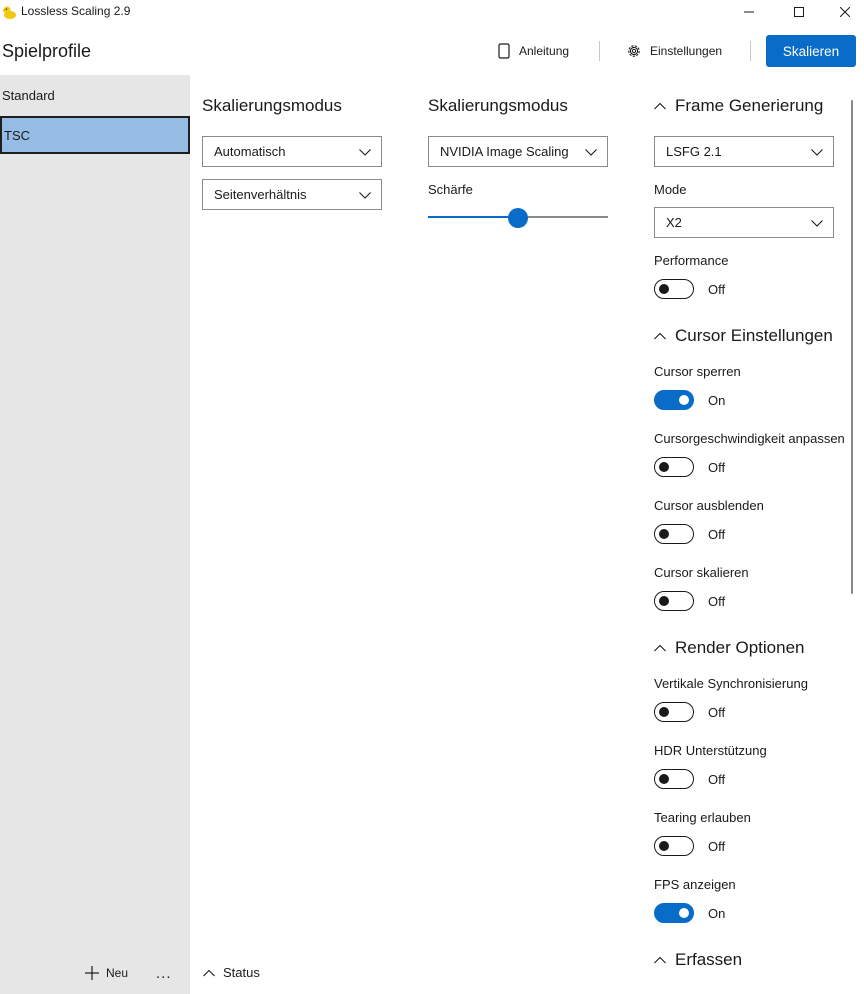  What do you see at coordinates (731, 683) in the screenshot?
I see `vsync-label: Vertikale Synchronisierung` at bounding box center [731, 683].